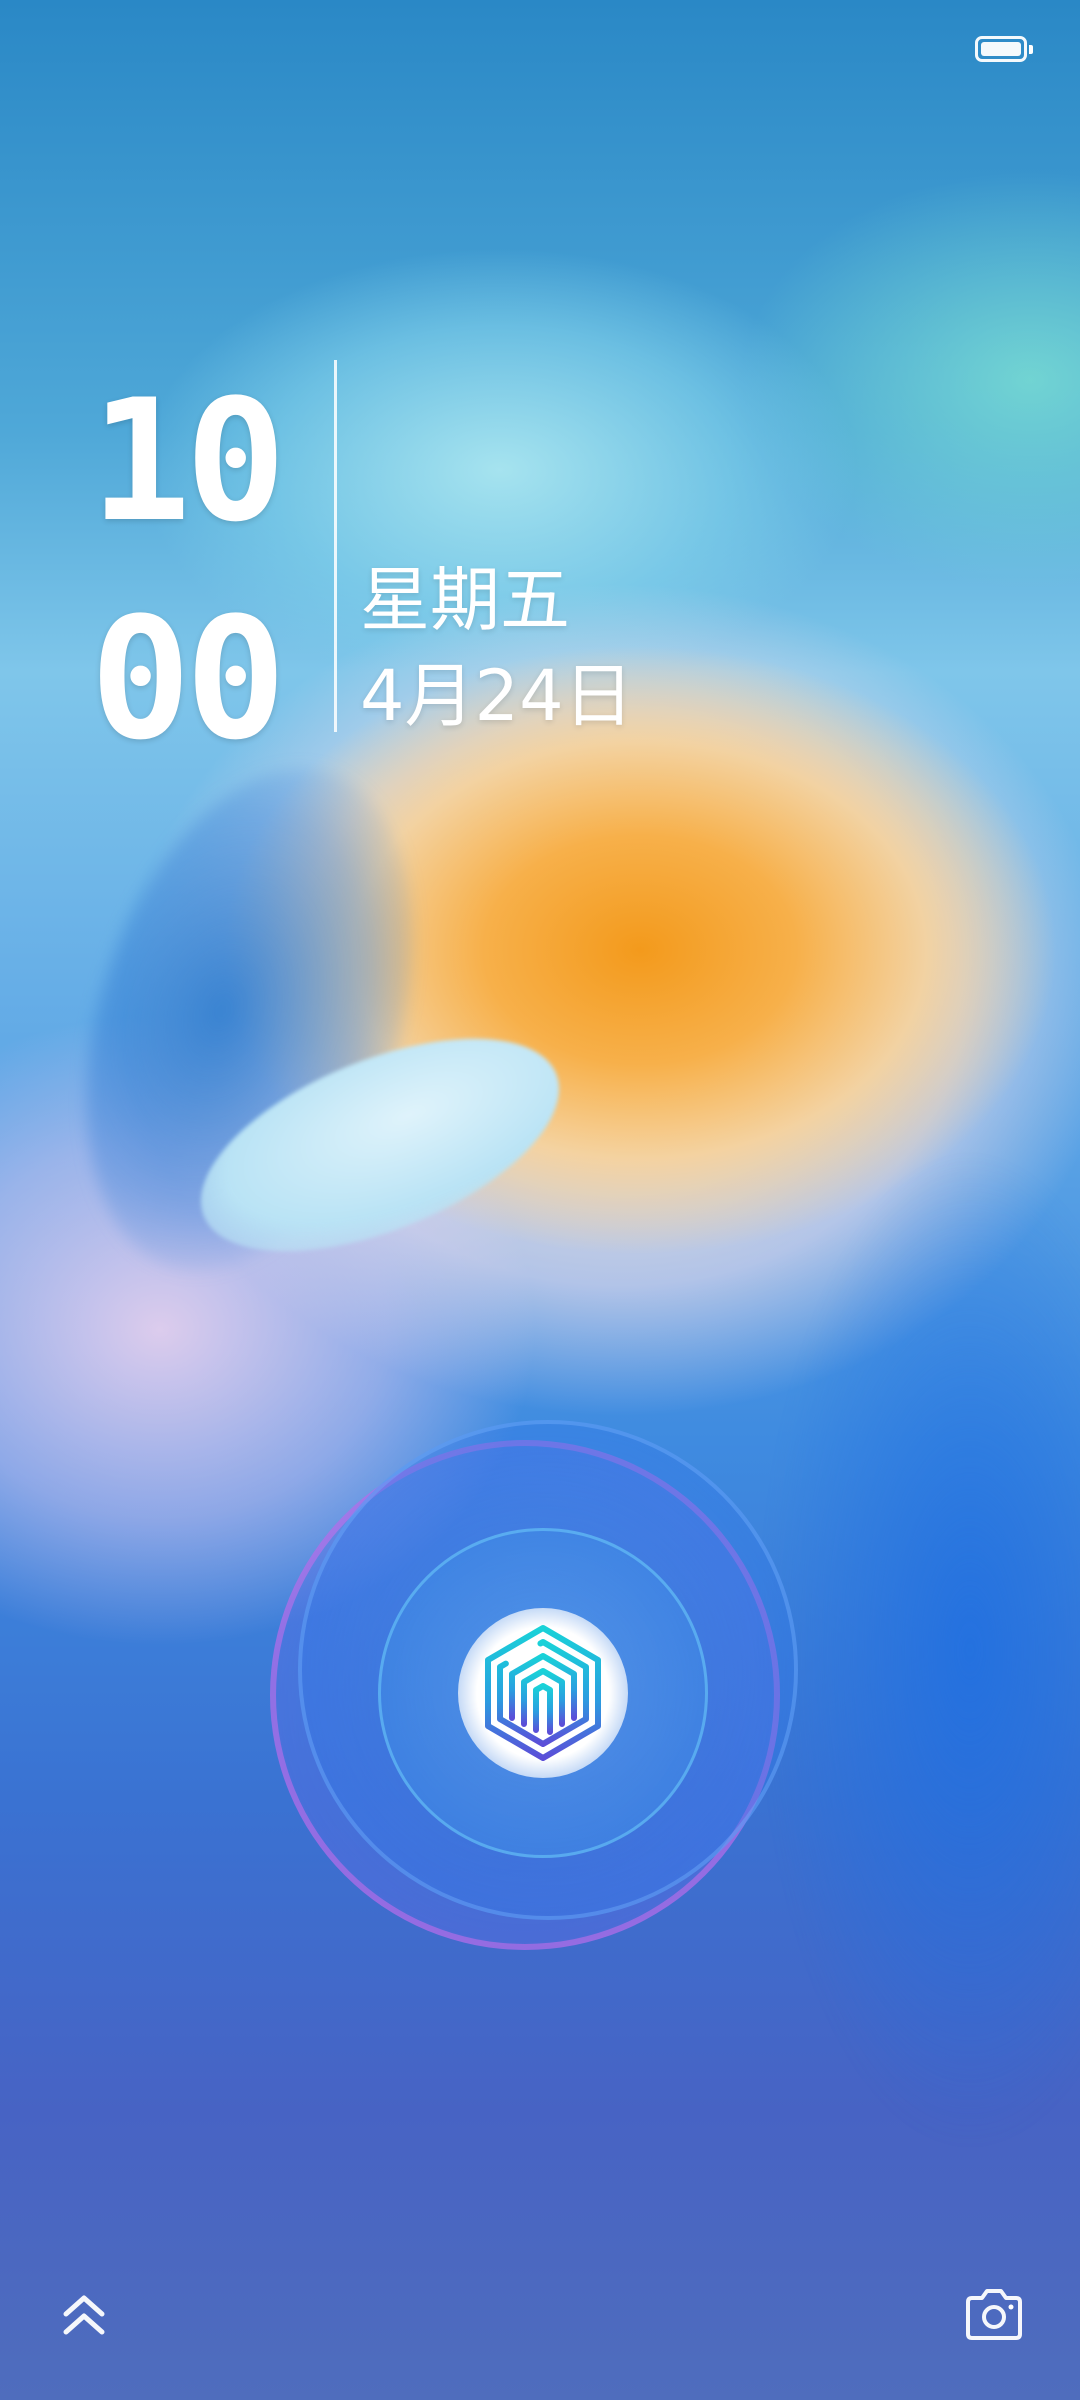 The width and height of the screenshot is (1080, 2400). I want to click on date-label: 4月24日, so click(497, 696).